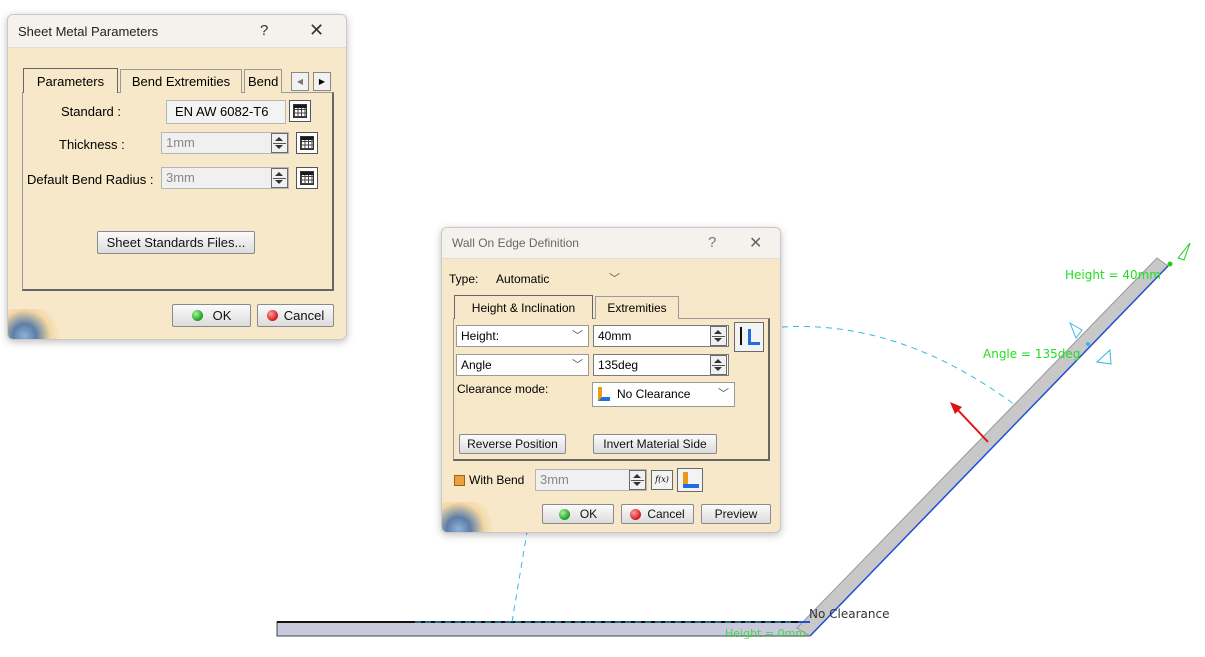 The height and width of the screenshot is (657, 1205). I want to click on type-value: Automatic, so click(523, 279).